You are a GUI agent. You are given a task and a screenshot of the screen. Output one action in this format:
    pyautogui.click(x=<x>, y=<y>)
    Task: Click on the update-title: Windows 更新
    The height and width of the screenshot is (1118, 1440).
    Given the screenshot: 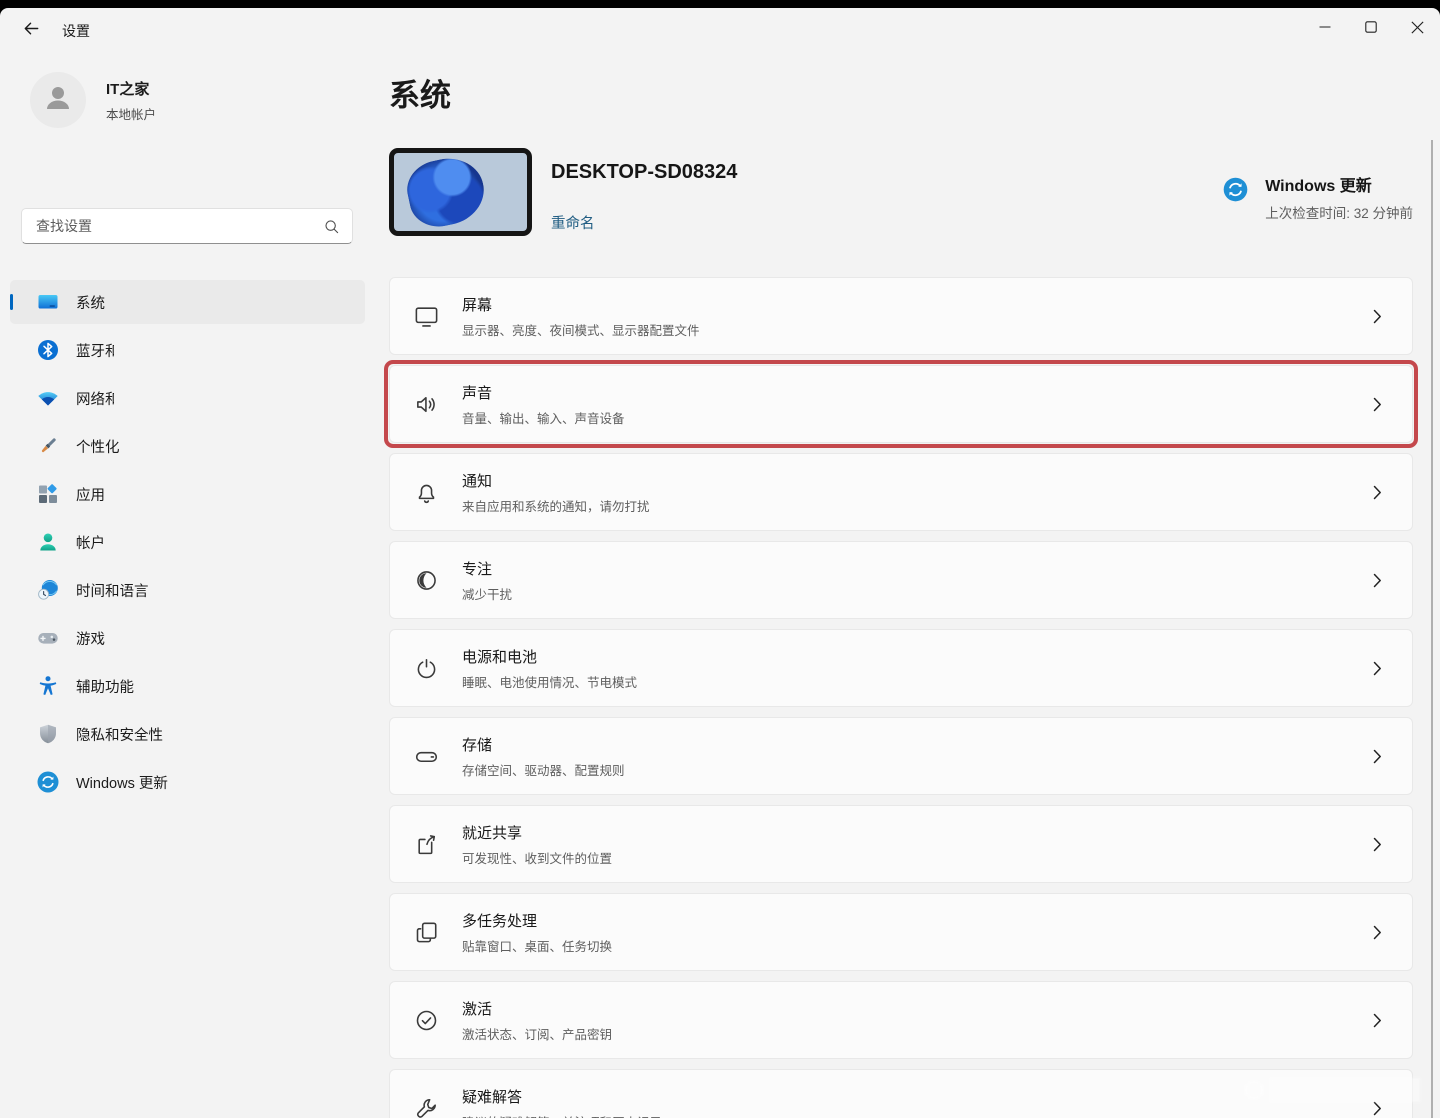 What is the action you would take?
    pyautogui.click(x=1318, y=186)
    